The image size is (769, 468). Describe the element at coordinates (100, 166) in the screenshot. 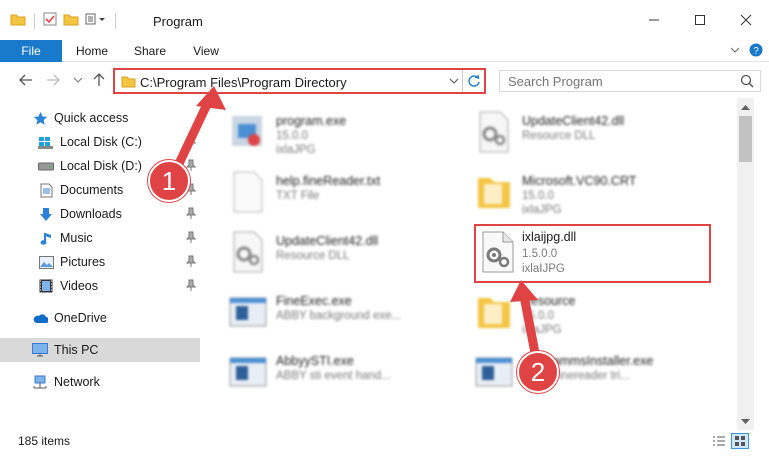

I see `nav-local-disk-d: Local Disk (D:)` at that location.